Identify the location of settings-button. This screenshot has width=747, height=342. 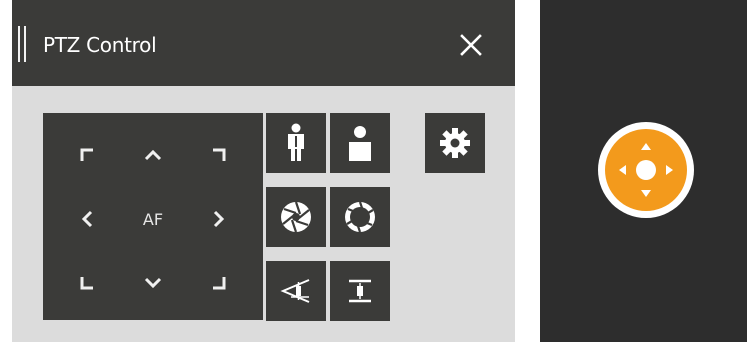
(455, 143).